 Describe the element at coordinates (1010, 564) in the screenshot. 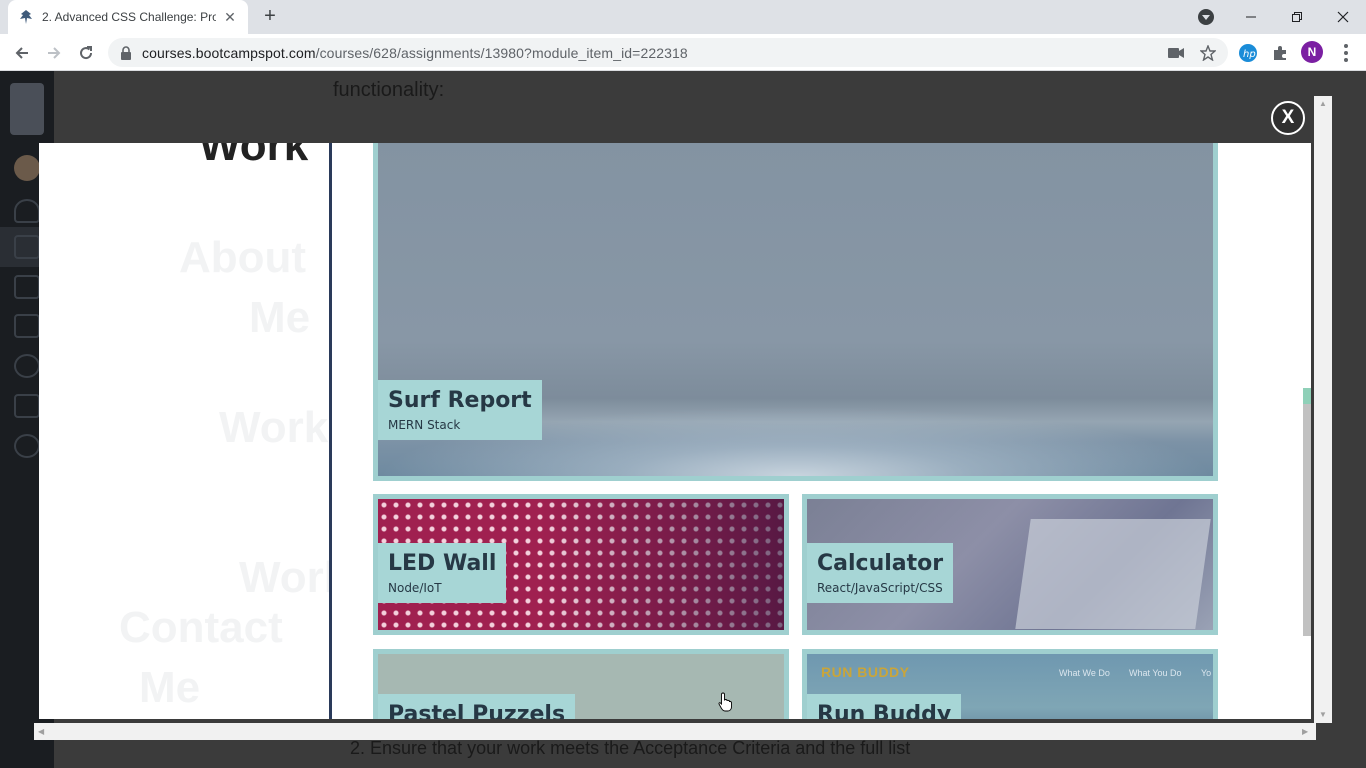

I see `project-card-calculator: Calculator React/JavaScript/CSS` at that location.